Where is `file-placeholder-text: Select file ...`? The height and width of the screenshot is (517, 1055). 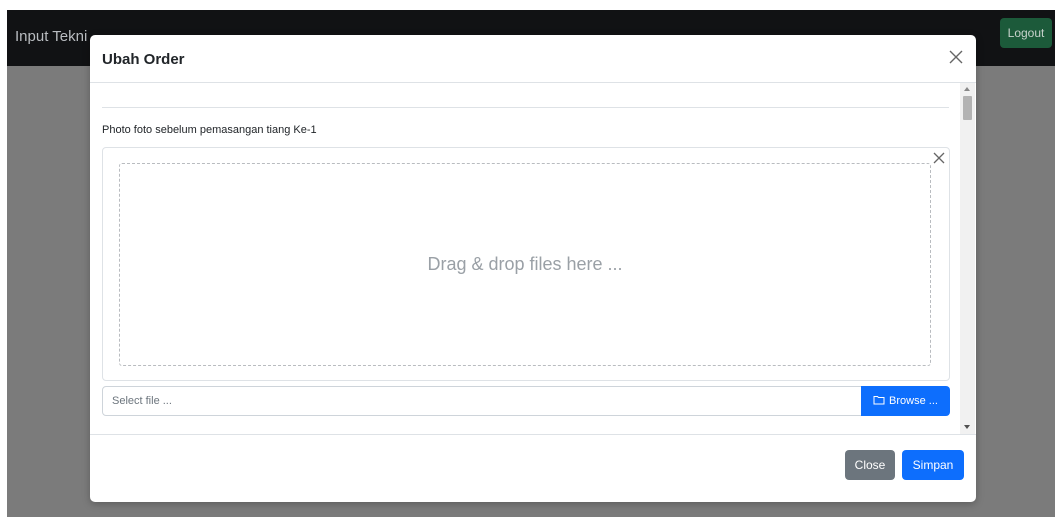
file-placeholder-text: Select file ... is located at coordinates (142, 401).